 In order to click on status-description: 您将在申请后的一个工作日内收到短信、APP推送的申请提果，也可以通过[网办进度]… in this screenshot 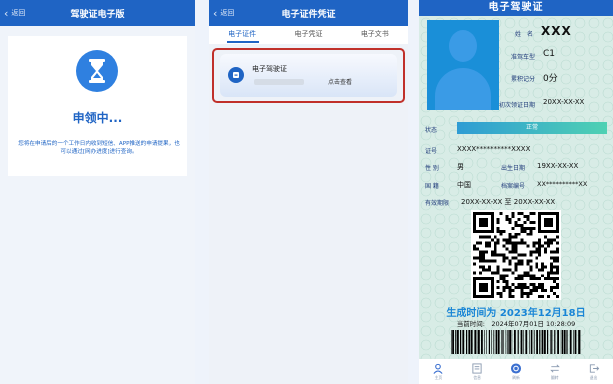, I will do `click(99, 148)`.